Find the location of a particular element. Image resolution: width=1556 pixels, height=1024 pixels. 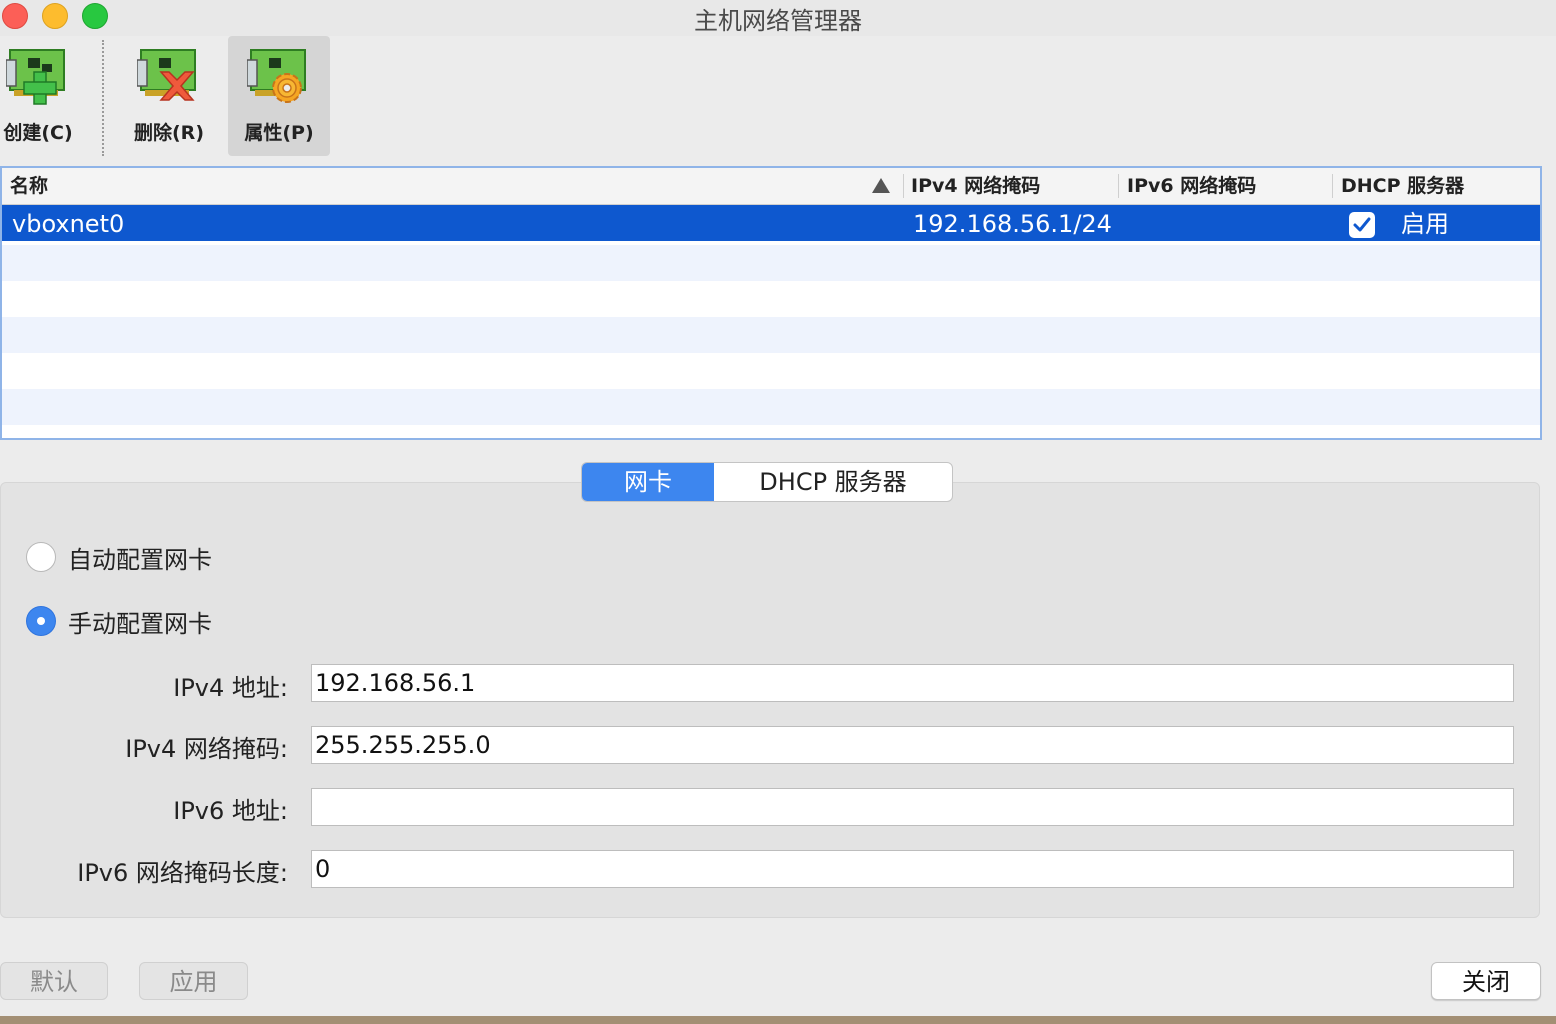

properties-label: 属性(P) is located at coordinates (279, 133).